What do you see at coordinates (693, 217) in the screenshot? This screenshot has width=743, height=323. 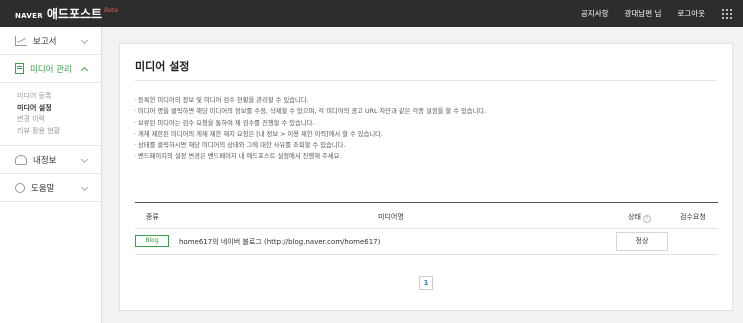 I see `header-review-request: 검수요청` at bounding box center [693, 217].